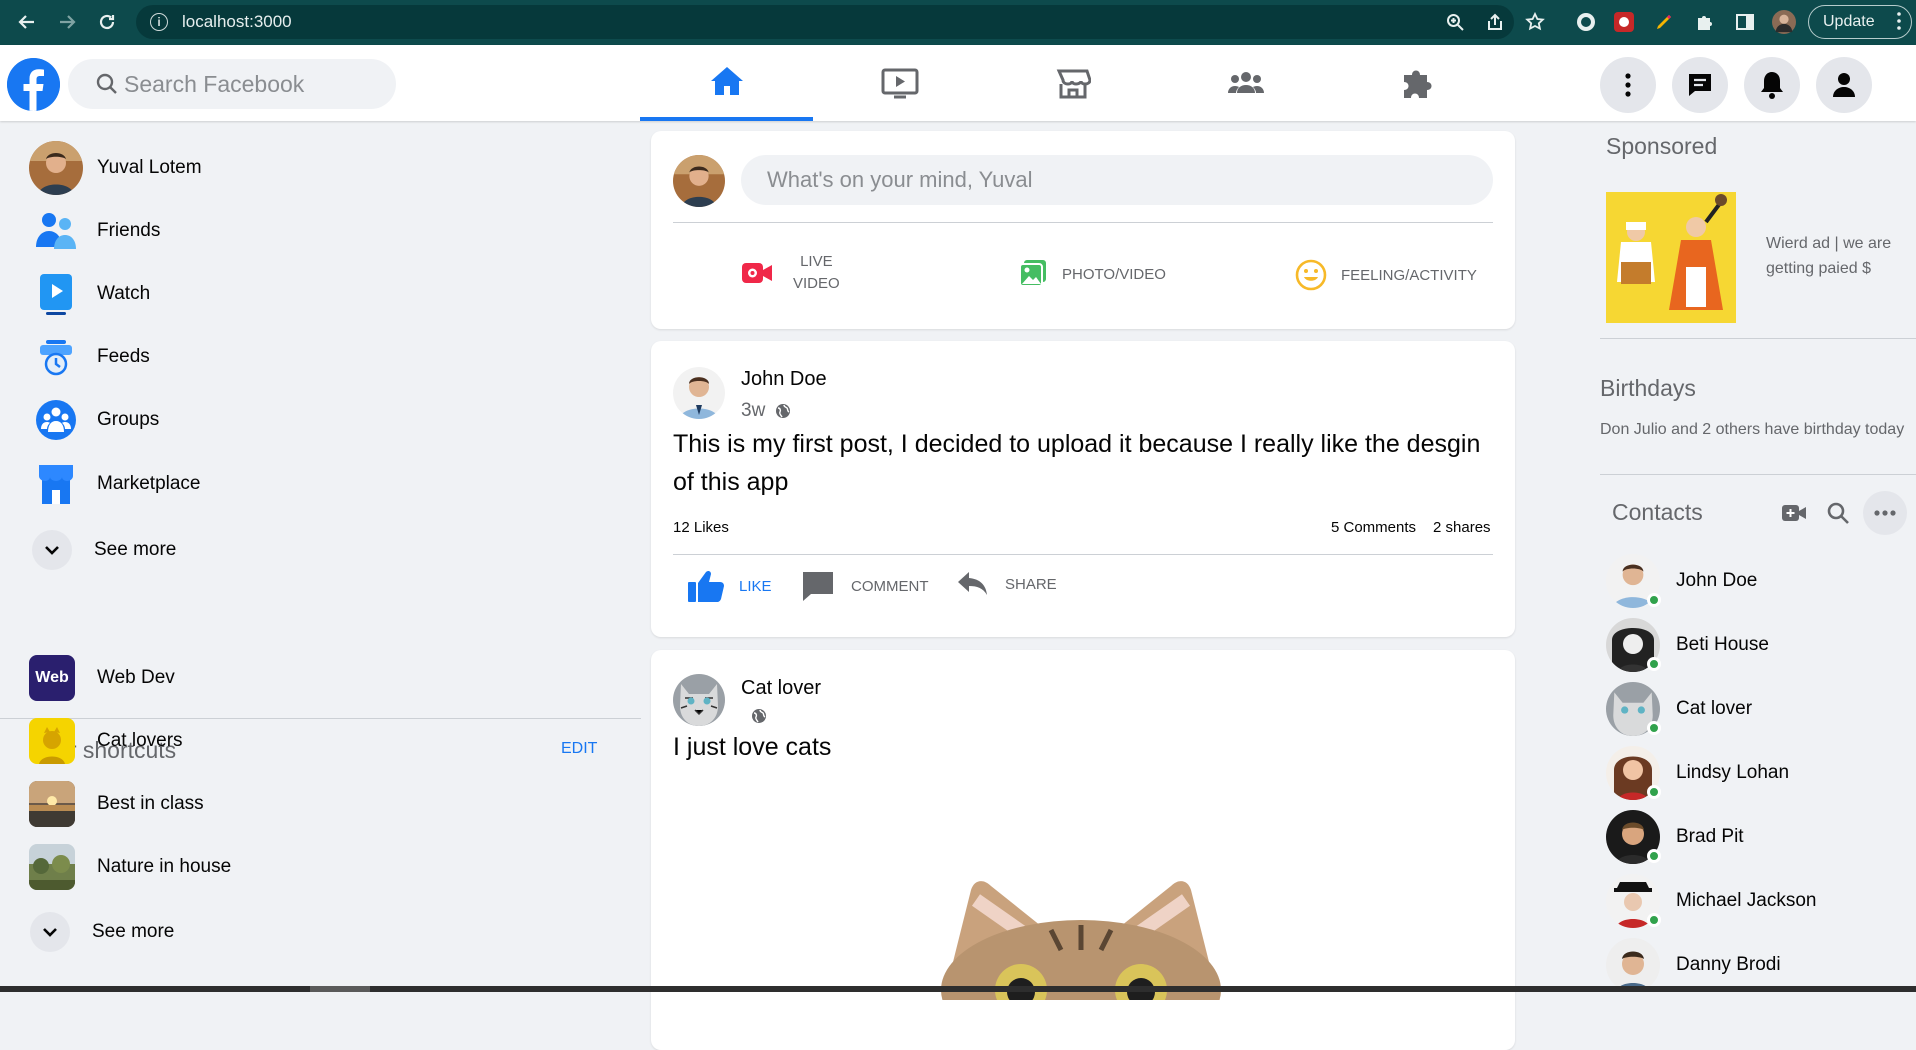 The width and height of the screenshot is (1916, 1050). Describe the element at coordinates (67, 22) in the screenshot. I see `forward-icon` at that location.